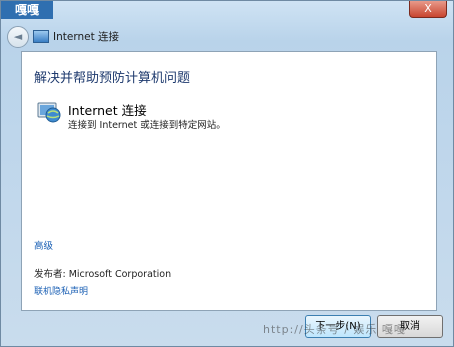 This screenshot has width=454, height=347. I want to click on task-description: 连接到 Internet 或连接到特定网站。, so click(147, 125).